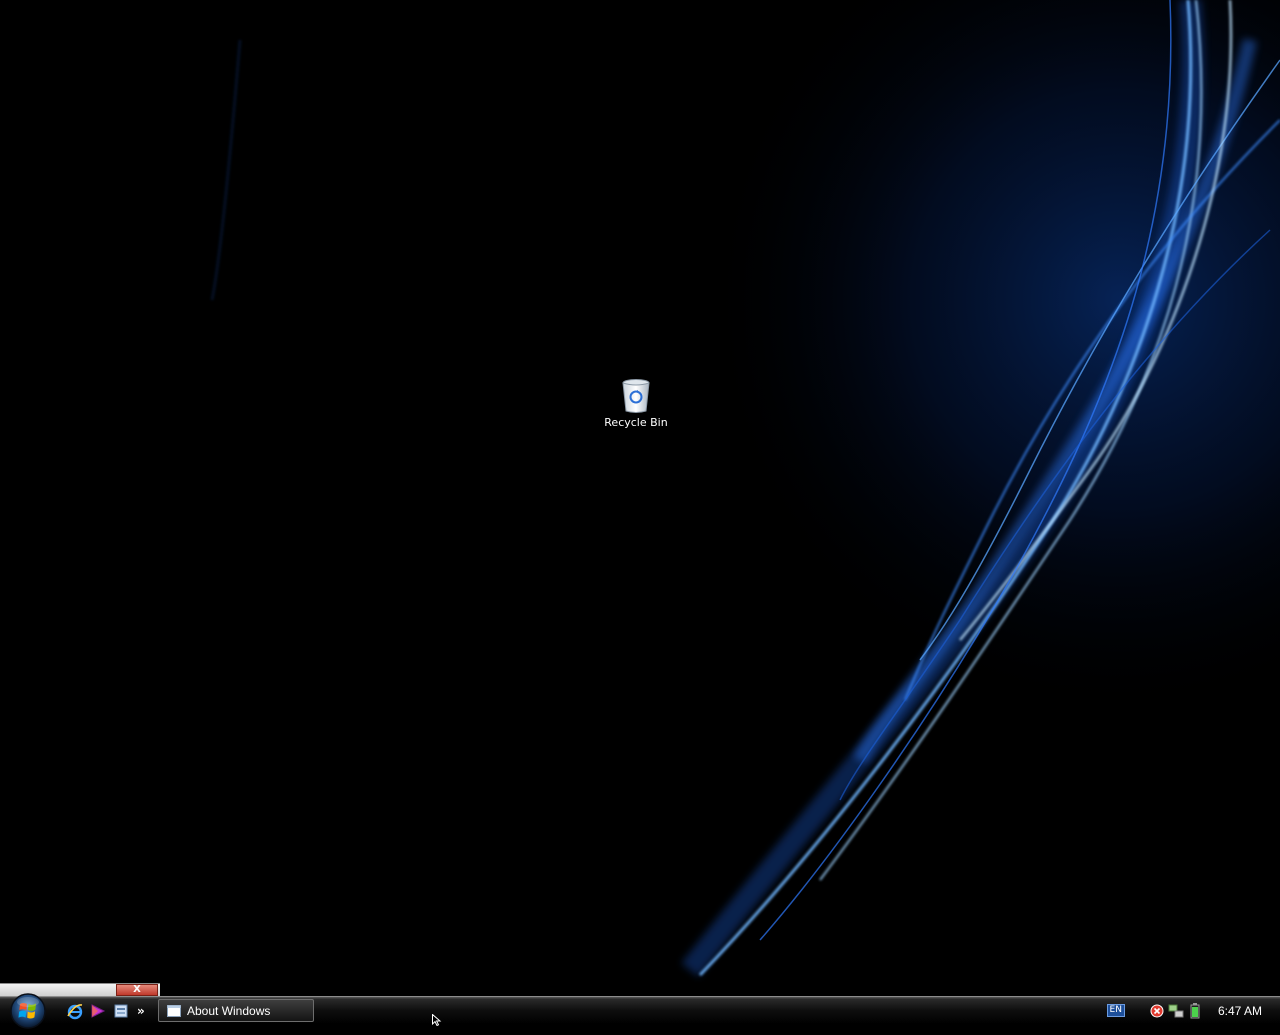 This screenshot has height=1035, width=1280. I want to click on taskbar: » About Windows EN 6:47 AM, so click(640, 1011).